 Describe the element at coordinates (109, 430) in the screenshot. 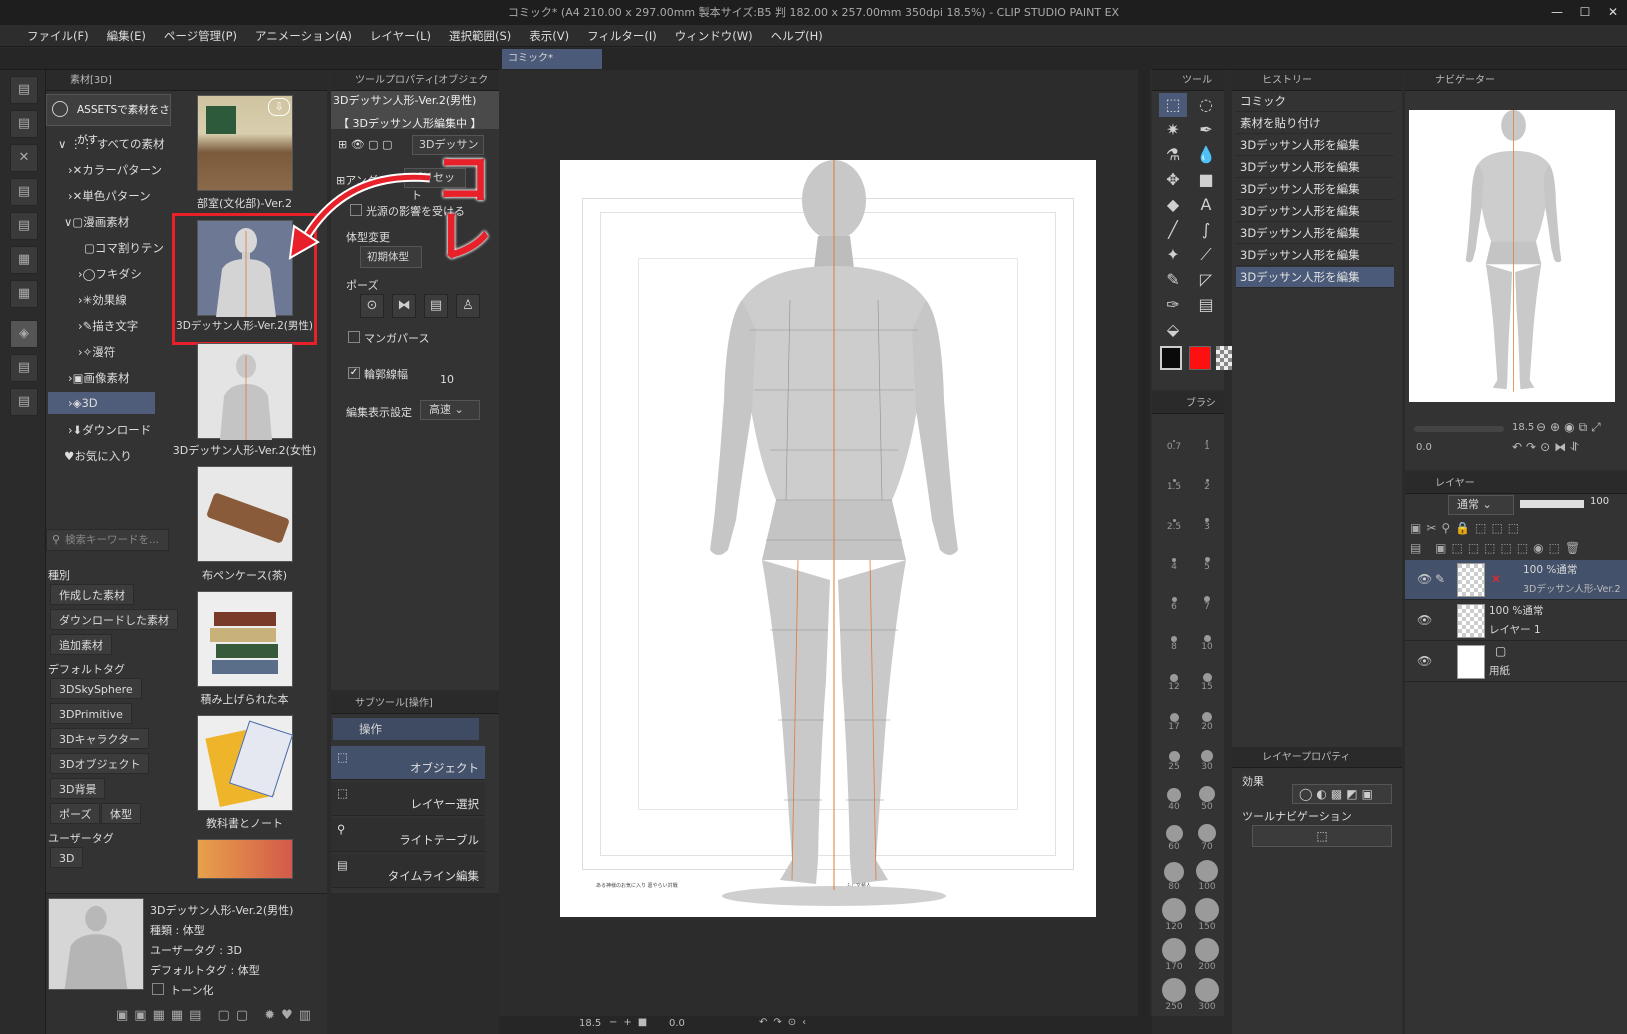

I see `tree-item-download: ›⬇ダウンロード` at that location.